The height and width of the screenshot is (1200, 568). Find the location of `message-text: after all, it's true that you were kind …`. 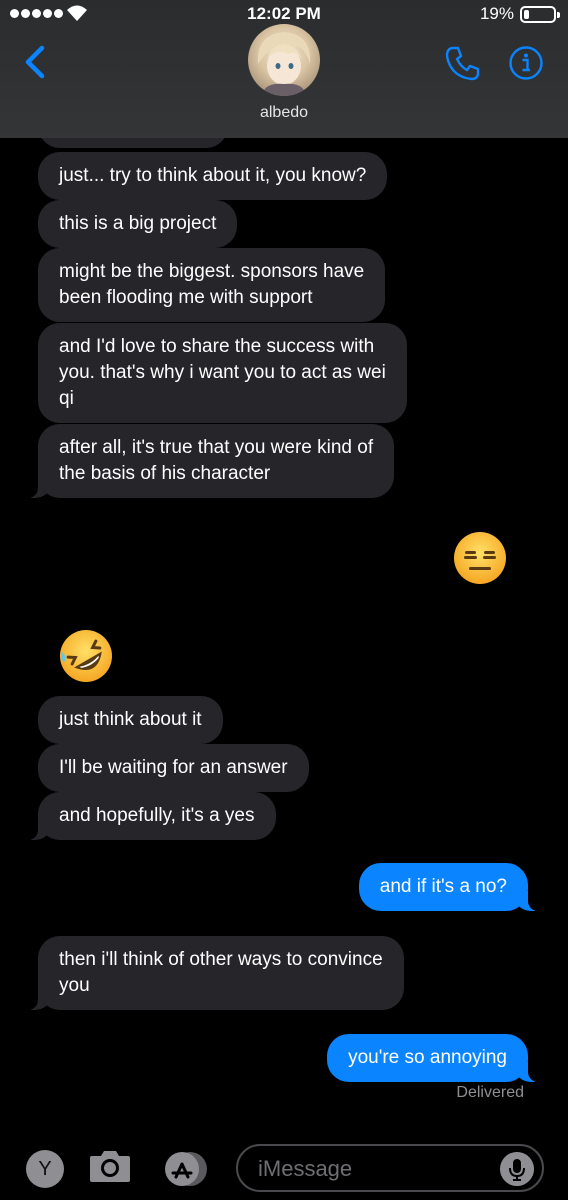

message-text: after all, it's true that you were kind … is located at coordinates (216, 460).